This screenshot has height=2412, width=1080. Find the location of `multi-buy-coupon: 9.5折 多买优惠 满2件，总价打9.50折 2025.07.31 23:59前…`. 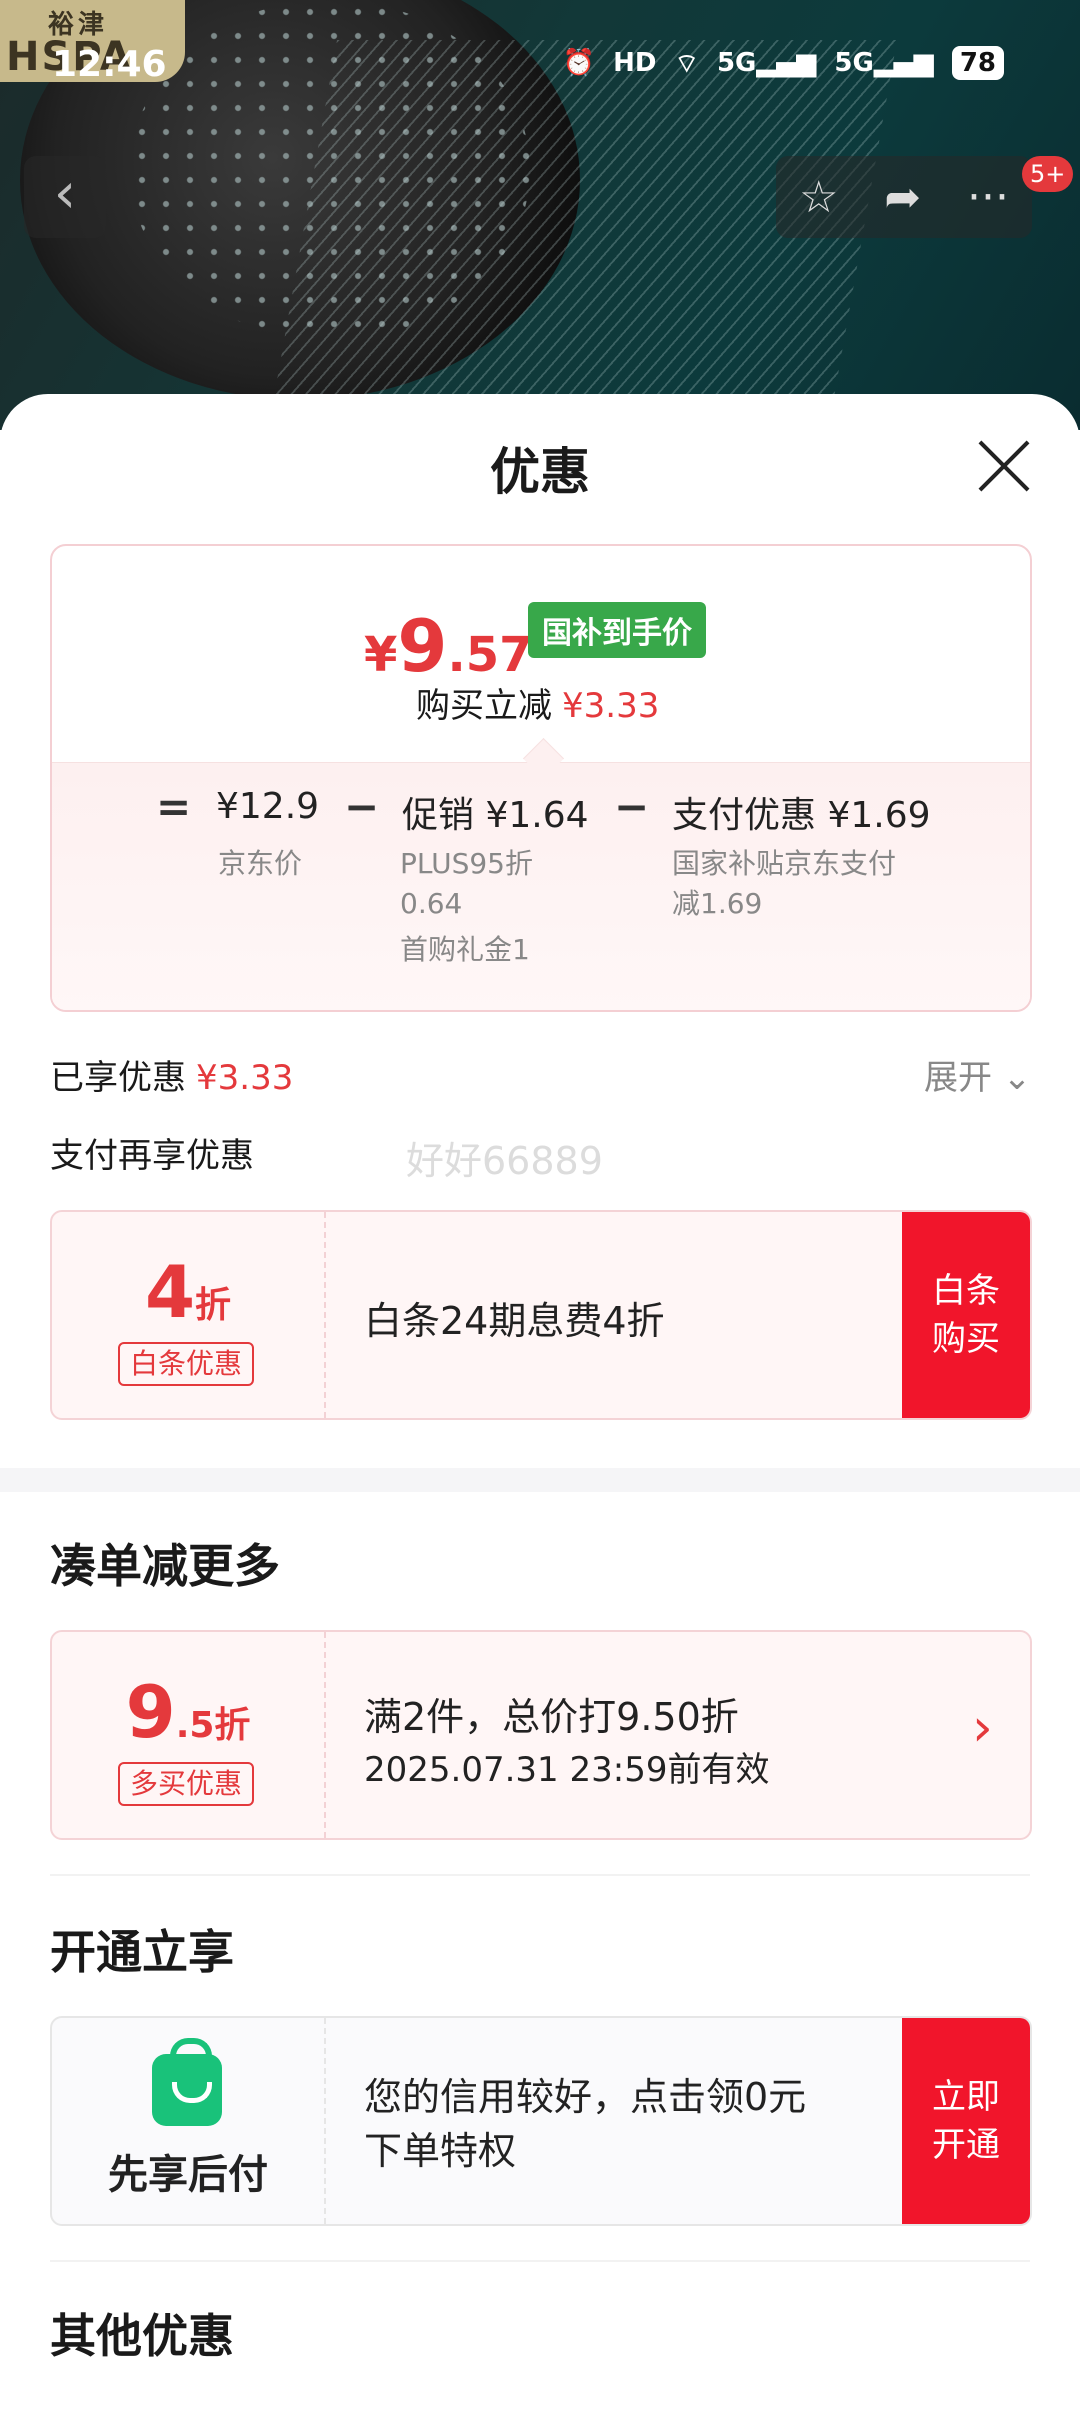

multi-buy-coupon: 9.5折 多买优惠 满2件，总价打9.50折 2025.07.31 23:59前… is located at coordinates (541, 1735).